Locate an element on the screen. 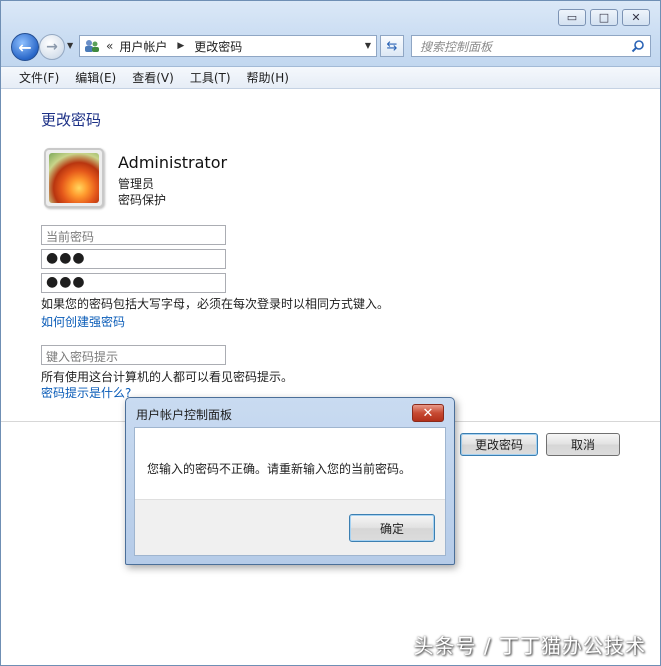 The height and width of the screenshot is (666, 661). dialog-body: 您输入的密码不正确。请重新输入您的当前密码。 确定 is located at coordinates (290, 491).